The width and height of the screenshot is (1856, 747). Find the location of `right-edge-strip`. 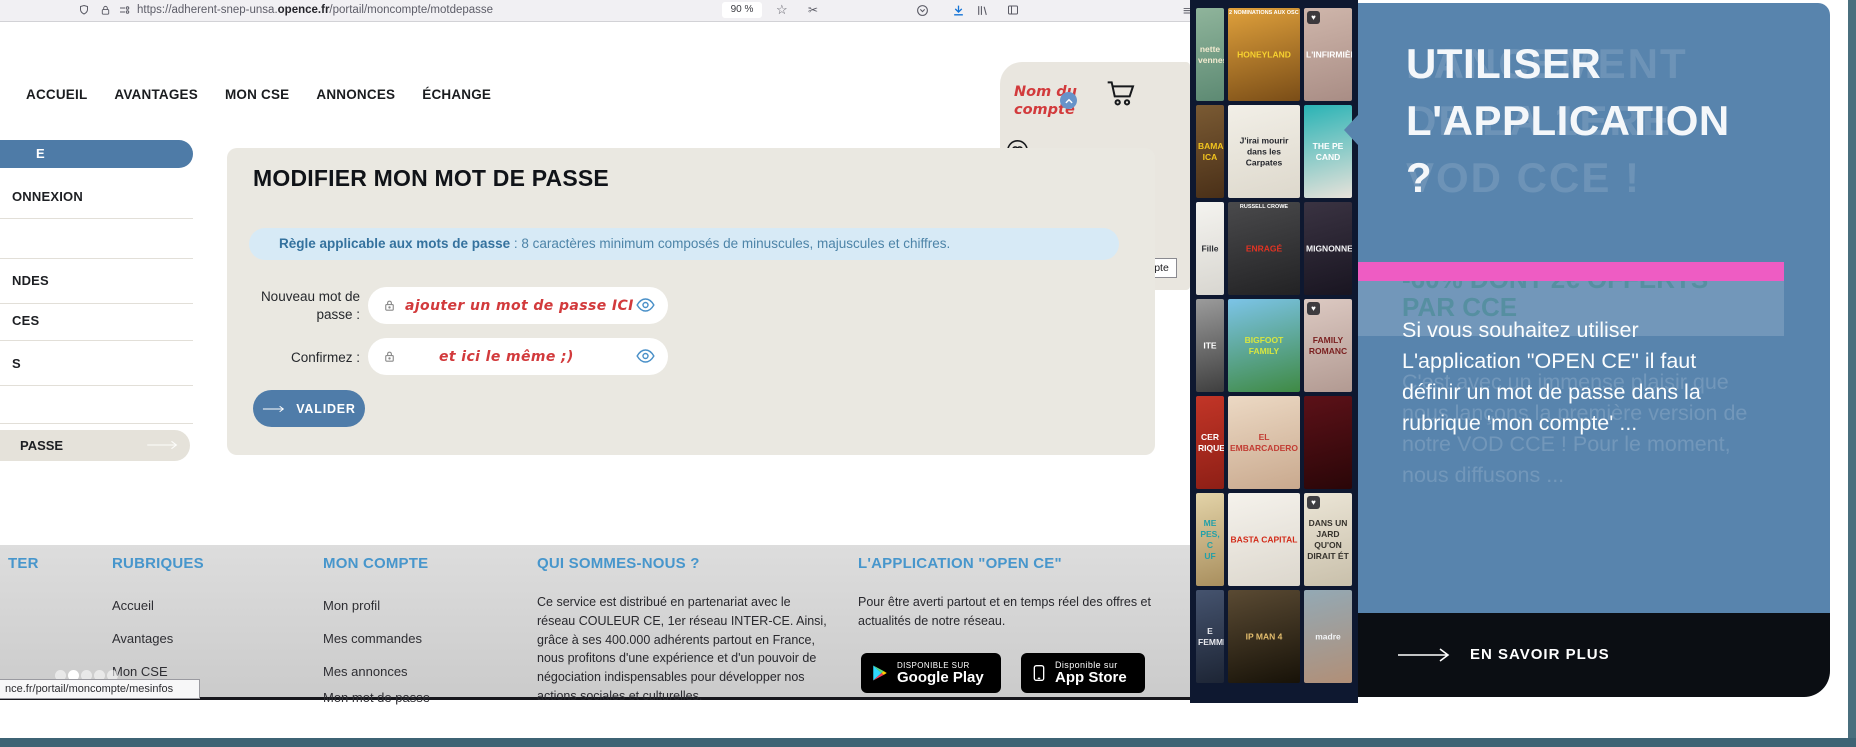

right-edge-strip is located at coordinates (1852, 373).